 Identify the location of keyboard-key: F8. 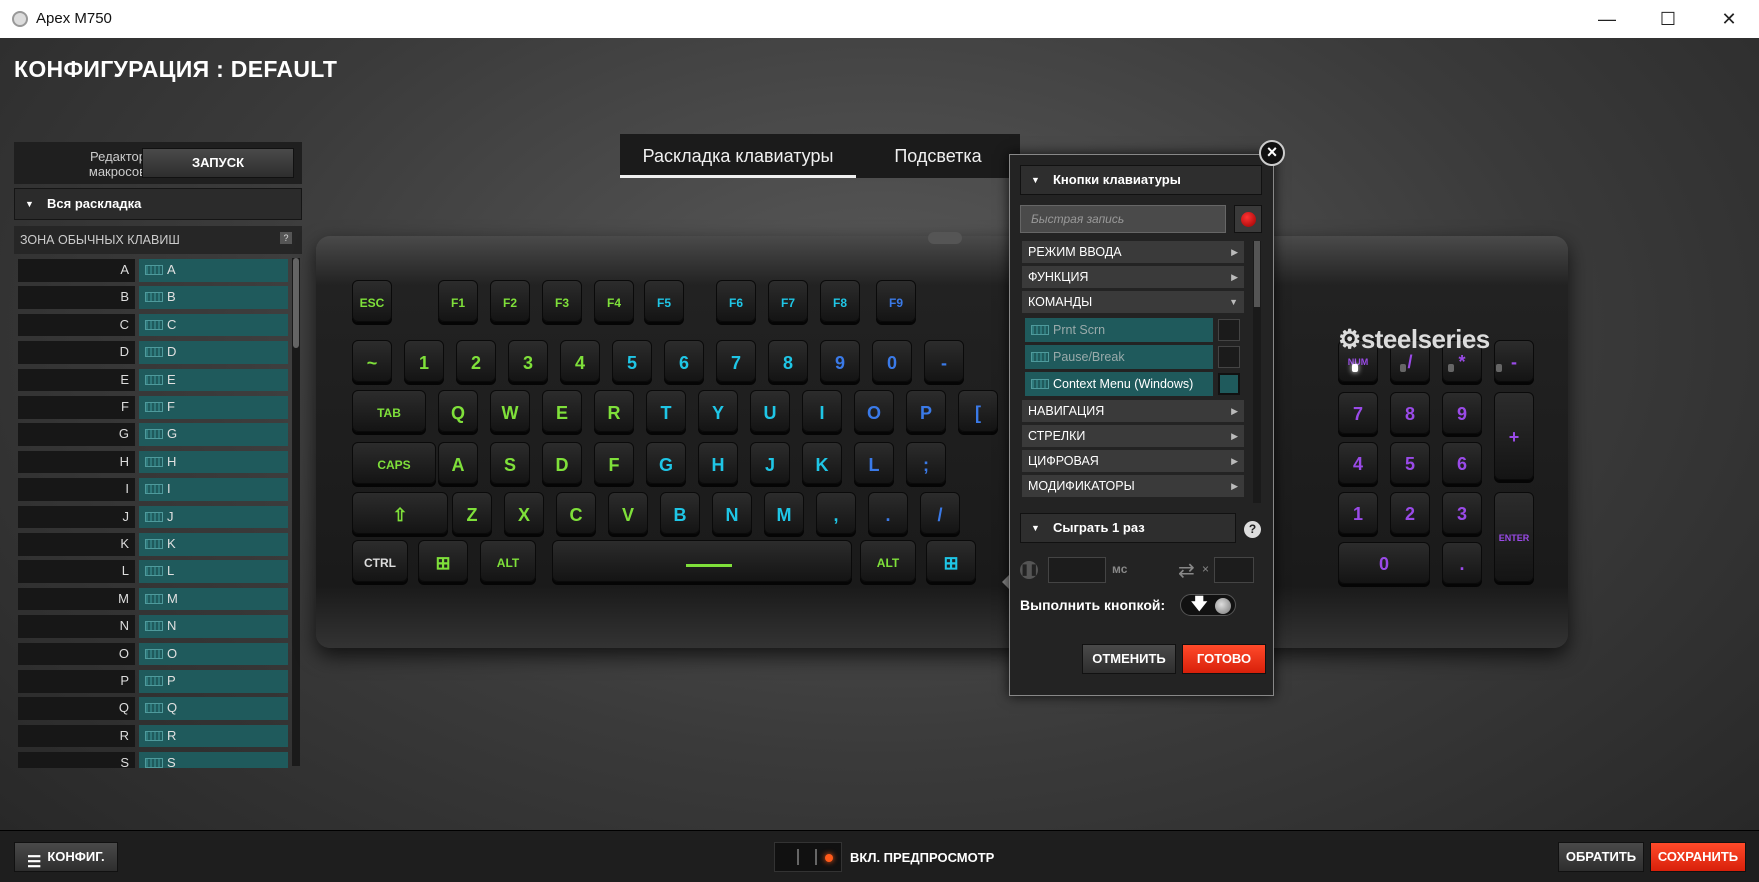
(840, 301).